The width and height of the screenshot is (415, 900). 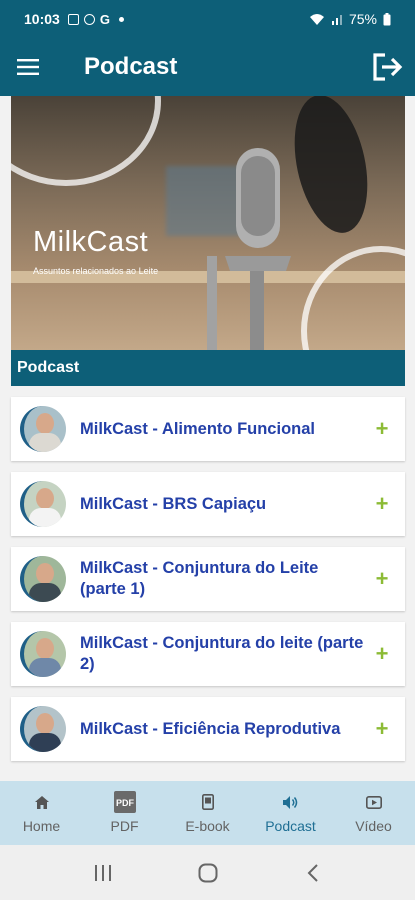 What do you see at coordinates (41, 813) in the screenshot?
I see `nav-home: Home` at bounding box center [41, 813].